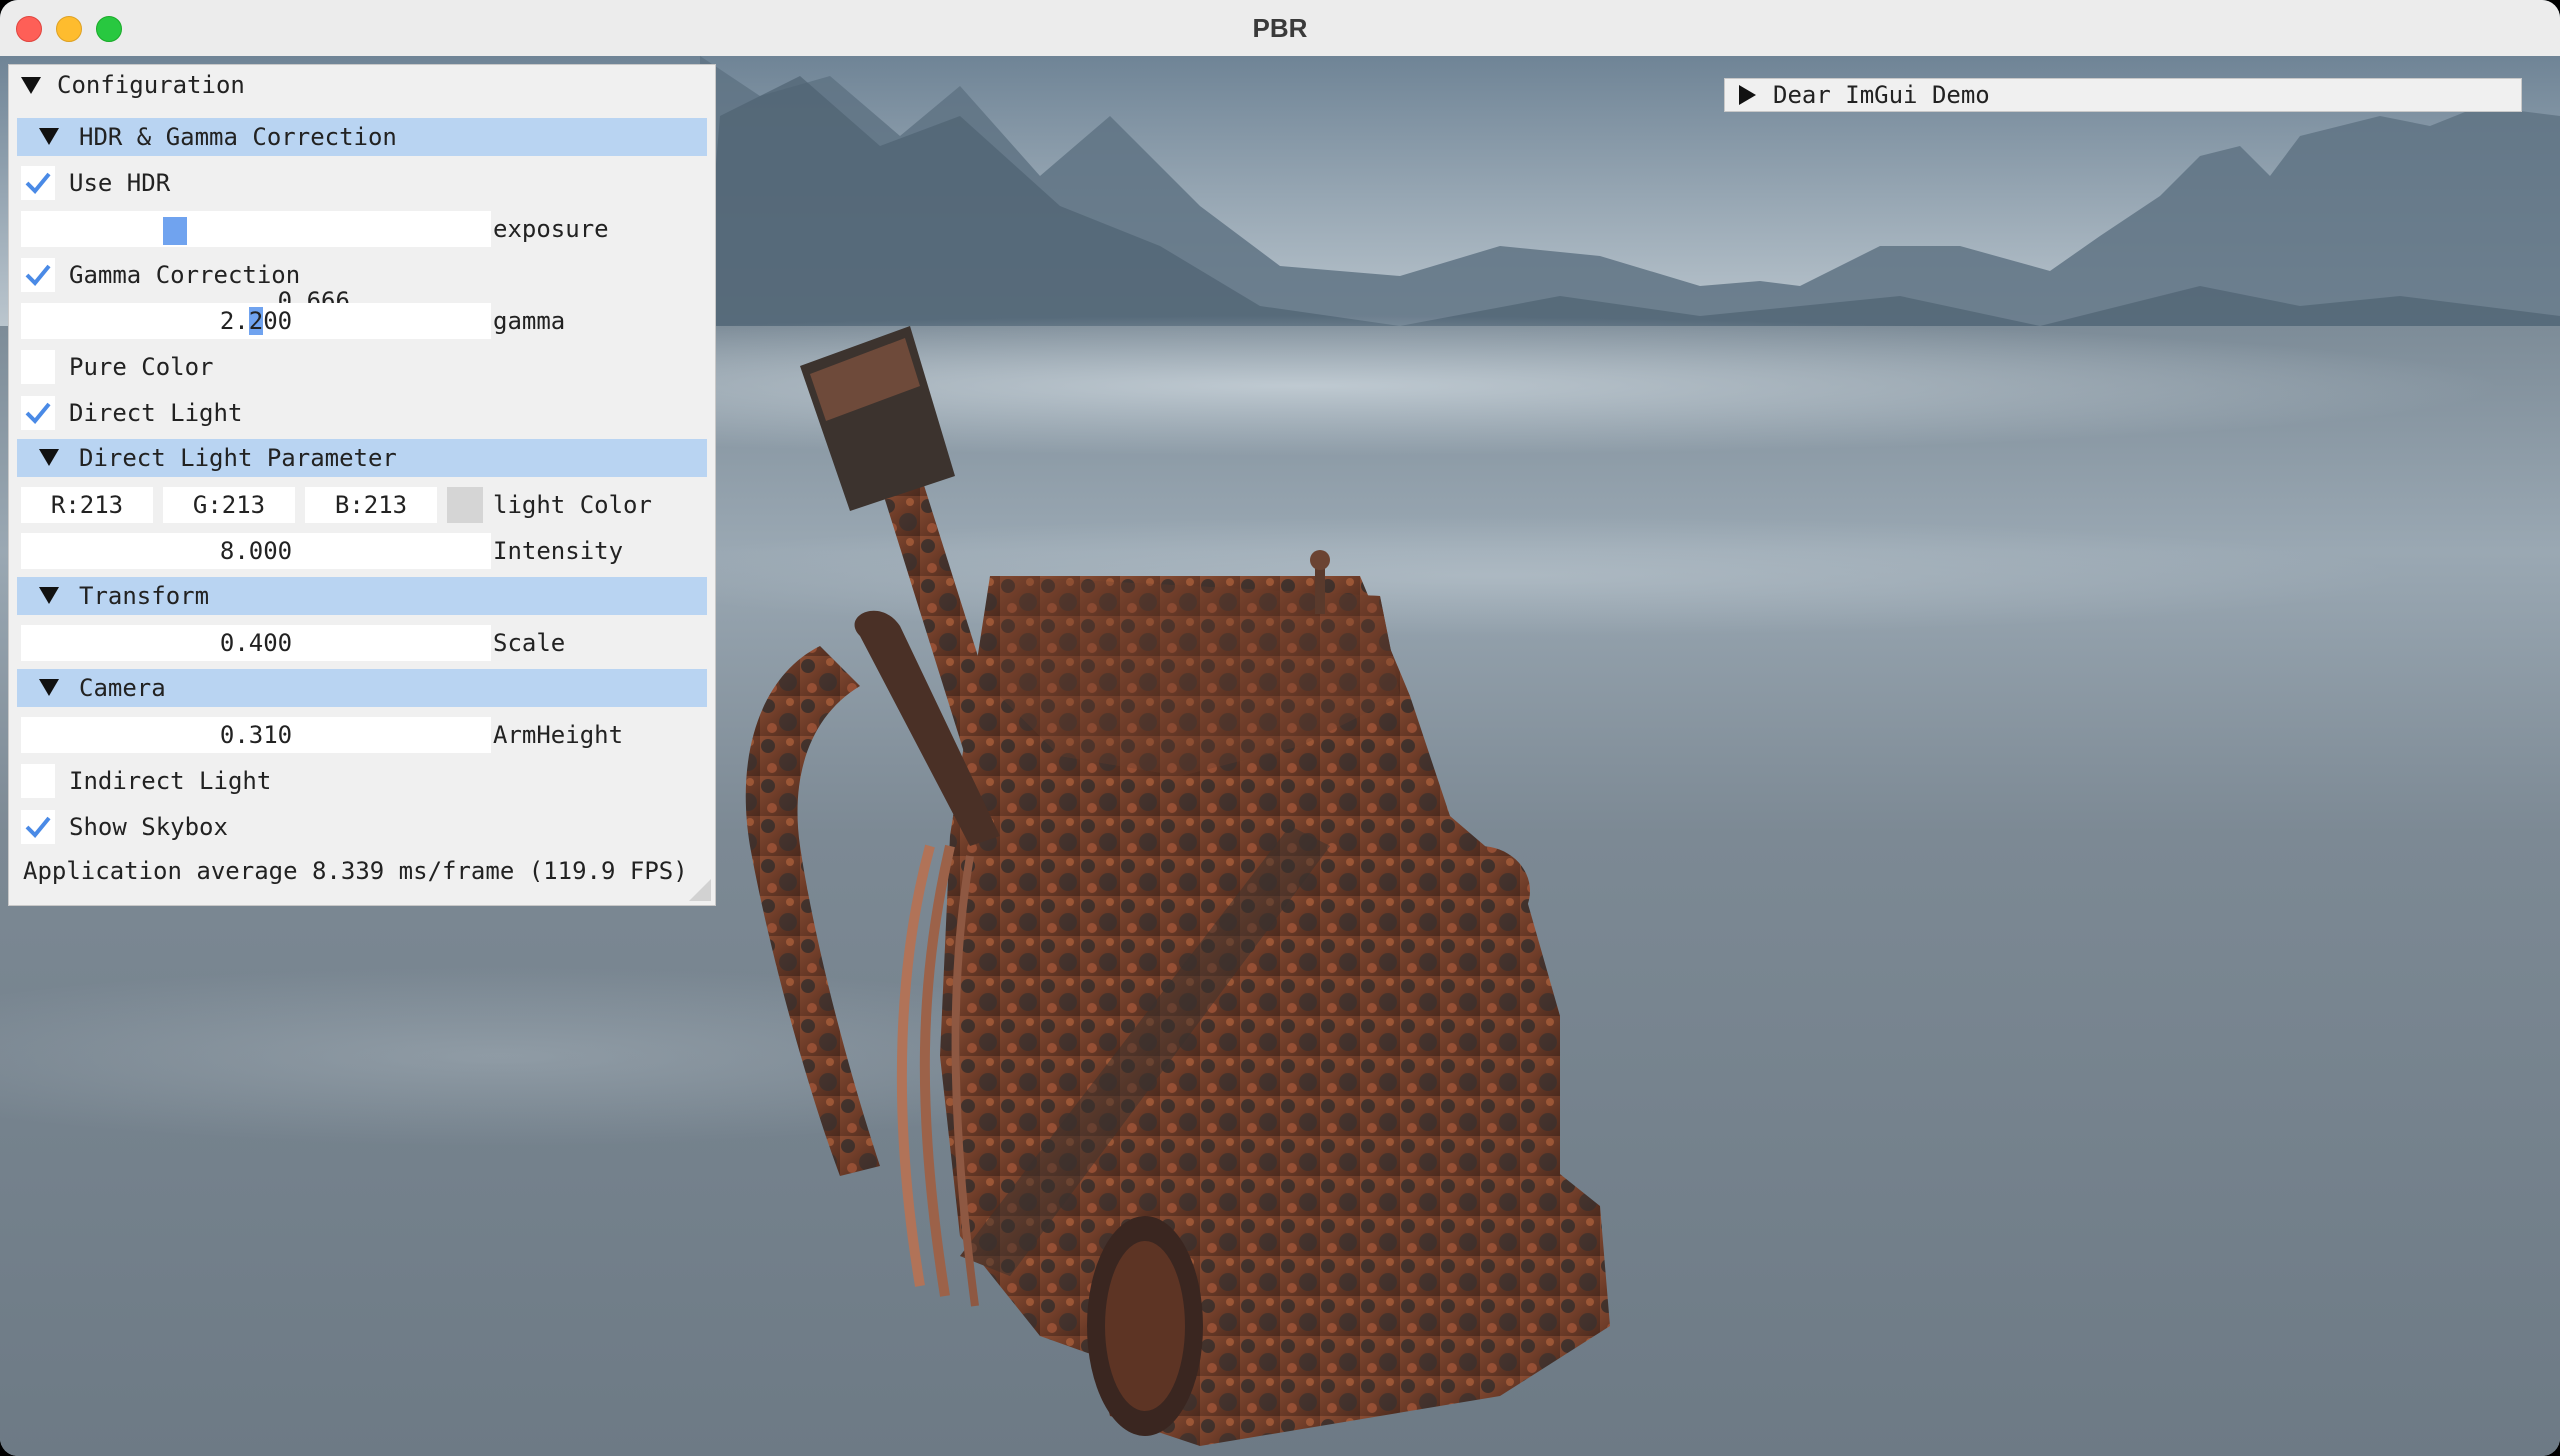 The width and height of the screenshot is (2560, 1456). What do you see at coordinates (151, 85) in the screenshot?
I see `configuration-title: Configuration` at bounding box center [151, 85].